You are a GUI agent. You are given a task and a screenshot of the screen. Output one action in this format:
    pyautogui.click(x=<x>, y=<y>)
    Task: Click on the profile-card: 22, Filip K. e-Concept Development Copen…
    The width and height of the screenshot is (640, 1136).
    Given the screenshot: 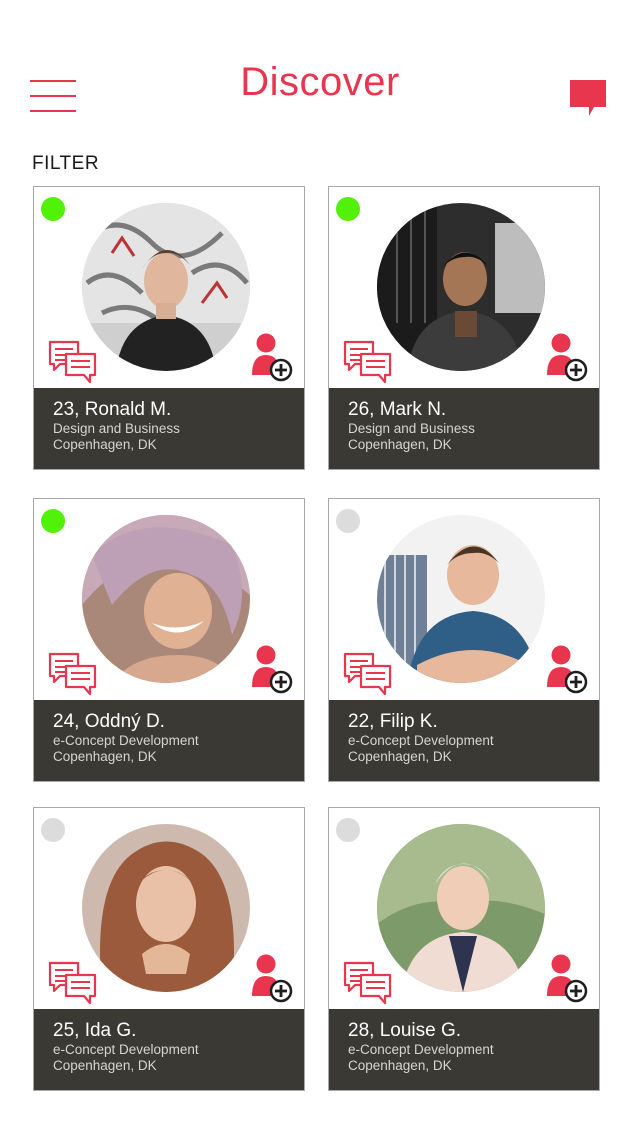 What is the action you would take?
    pyautogui.click(x=464, y=640)
    